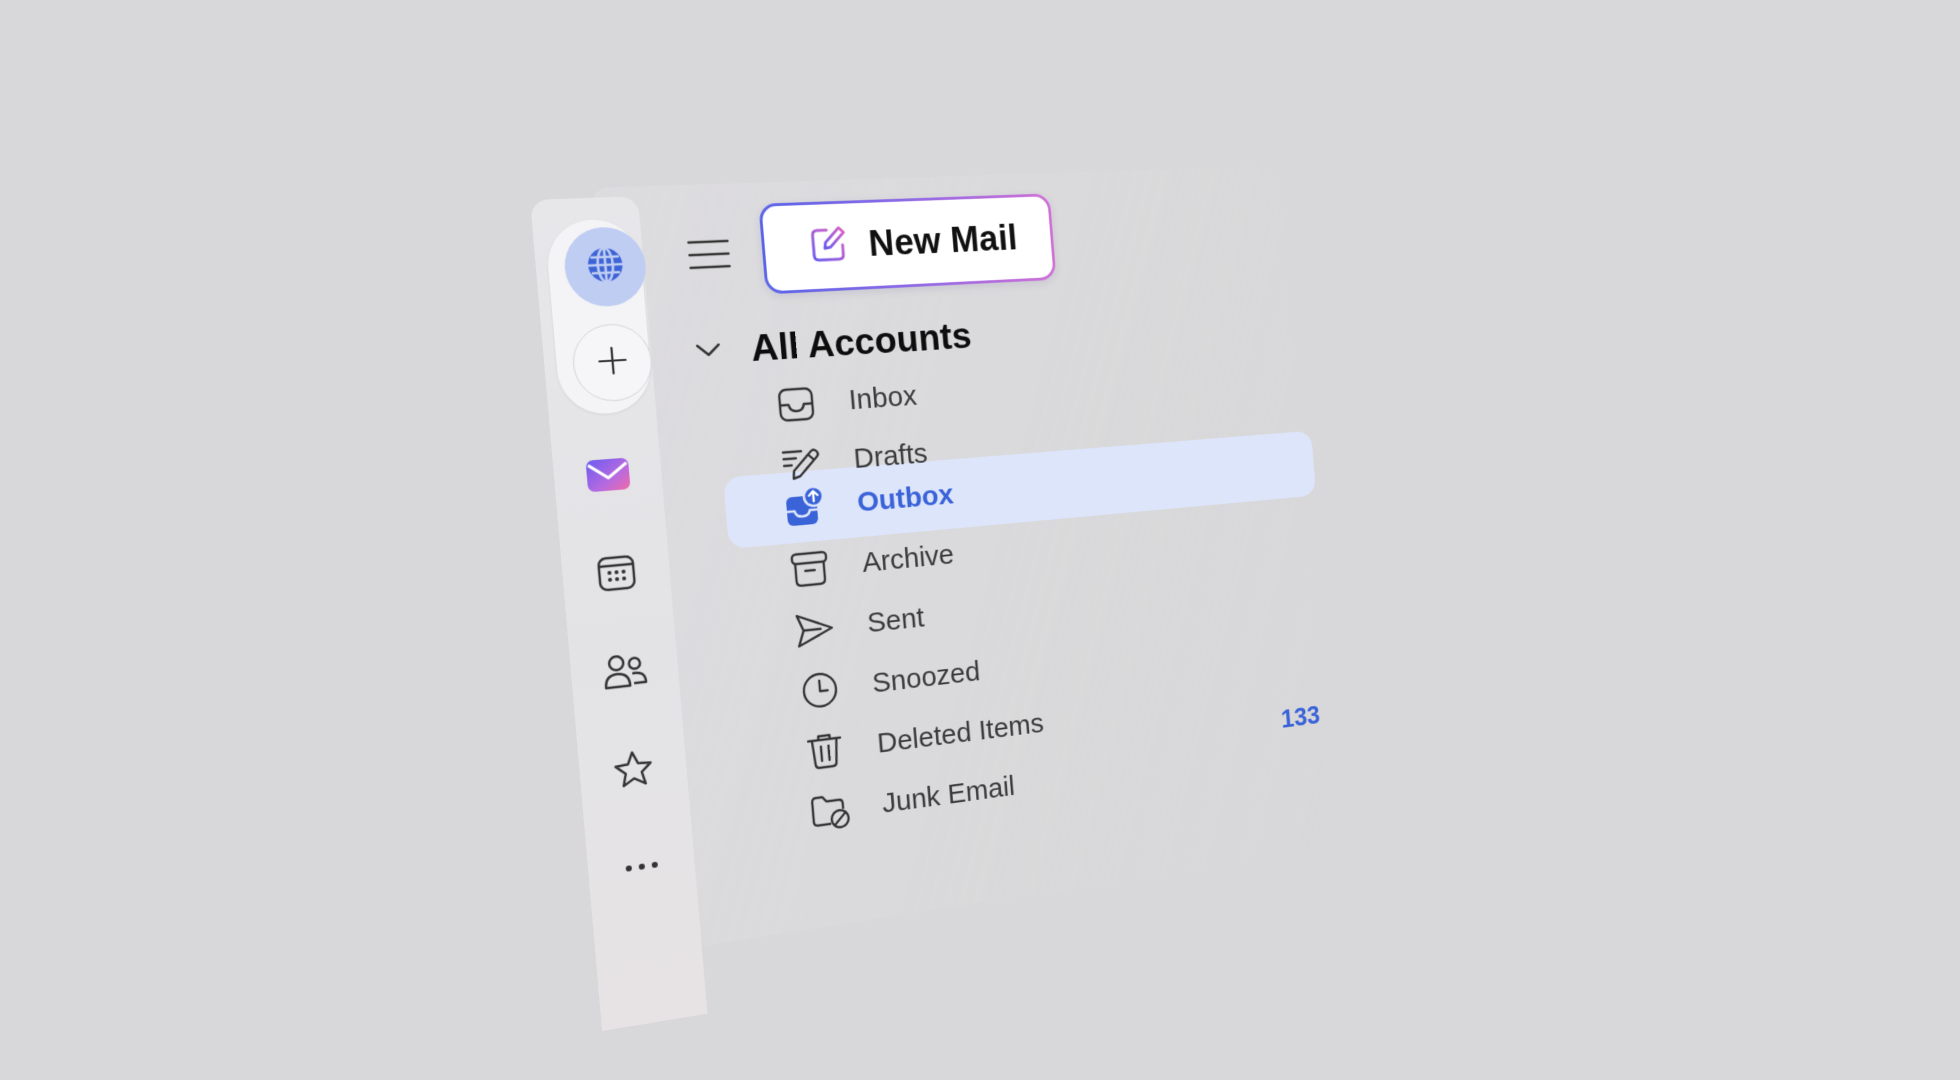 The height and width of the screenshot is (1080, 1960). I want to click on account-switcher, so click(599, 317).